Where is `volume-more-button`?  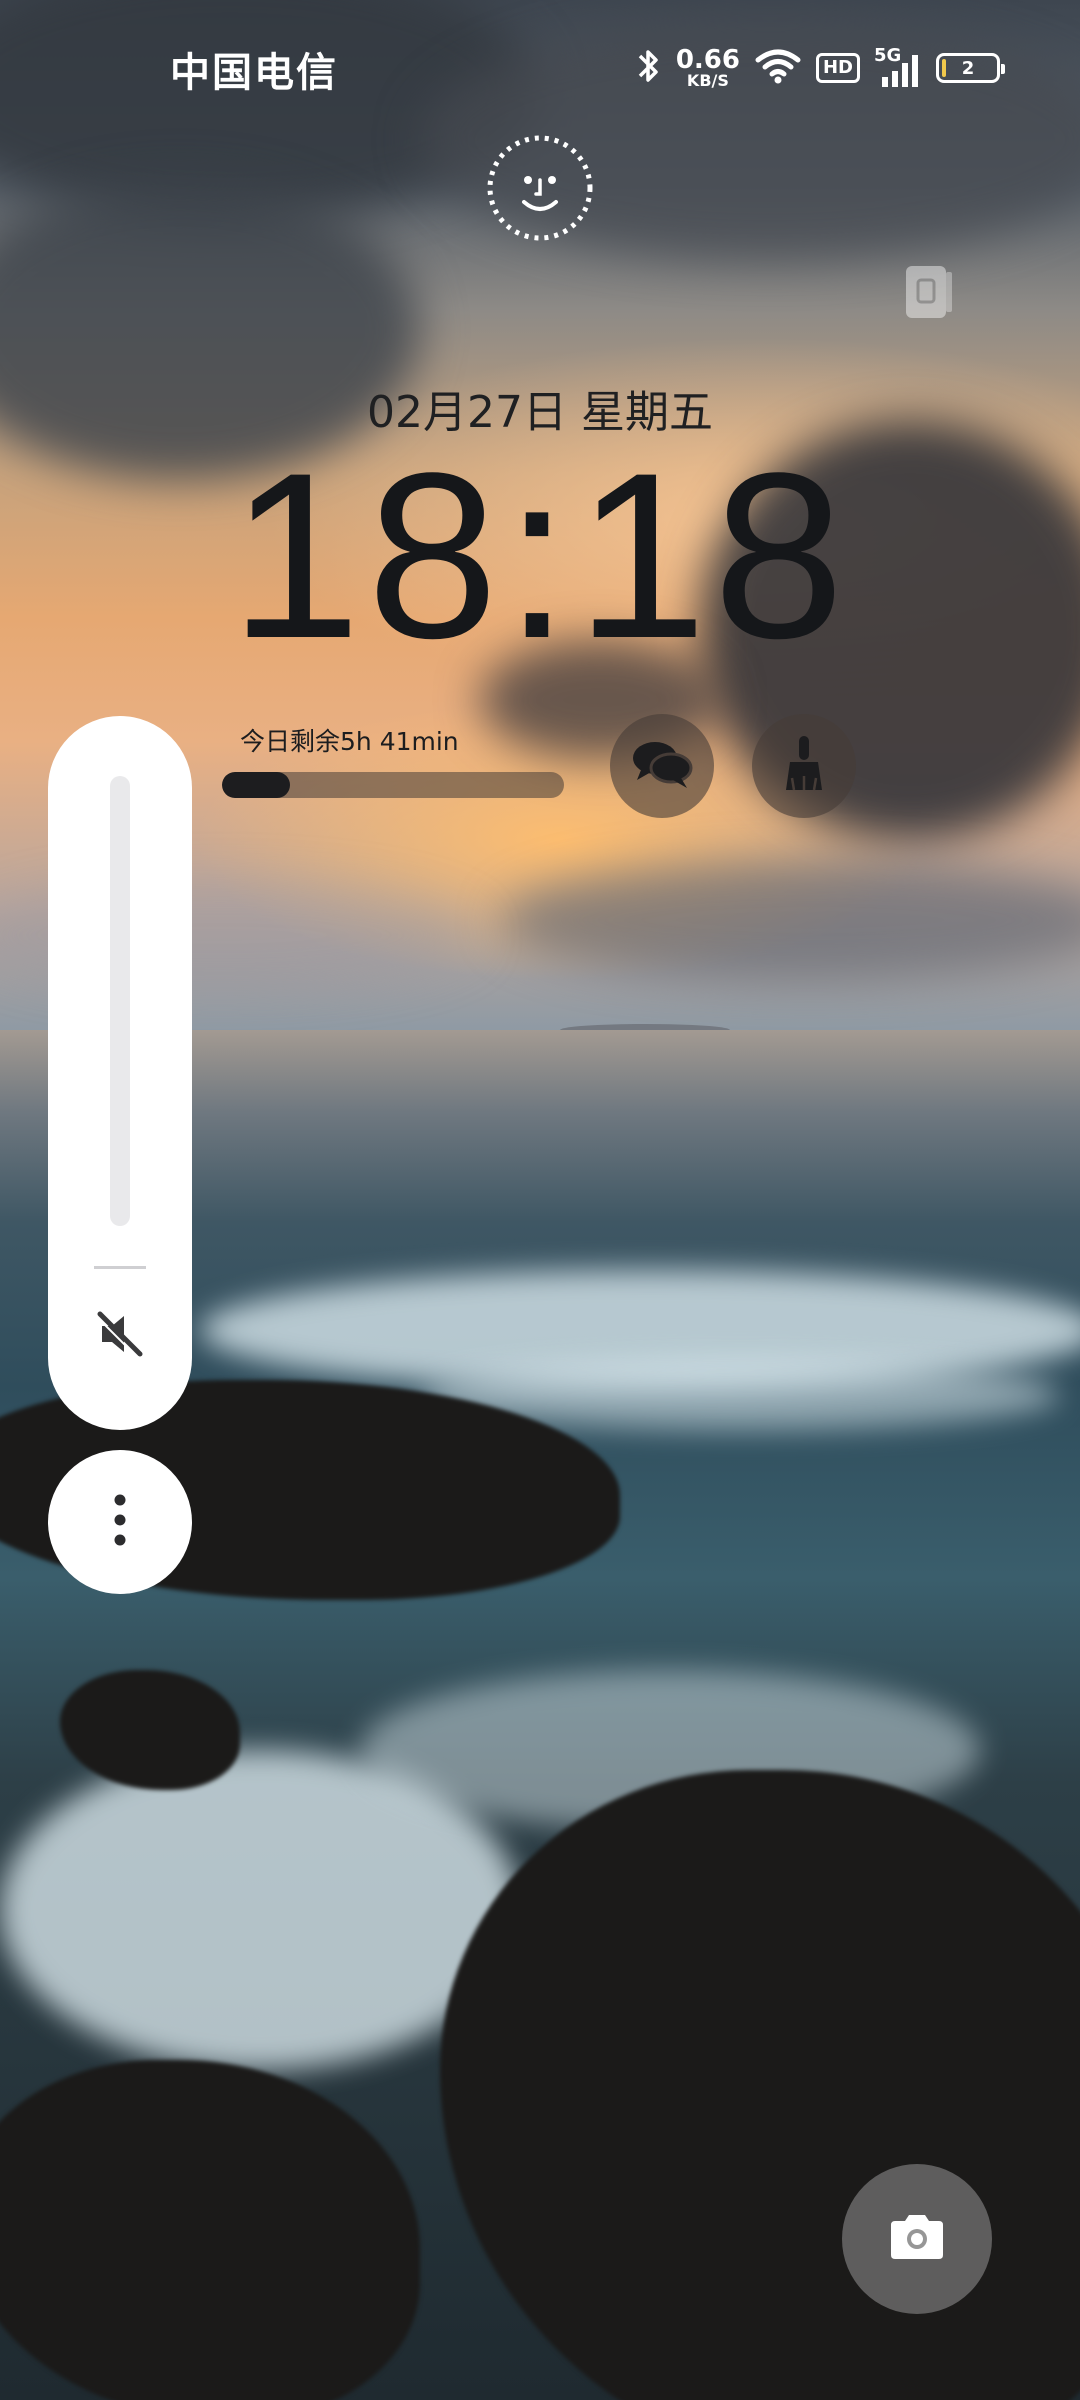
volume-more-button is located at coordinates (120, 1522).